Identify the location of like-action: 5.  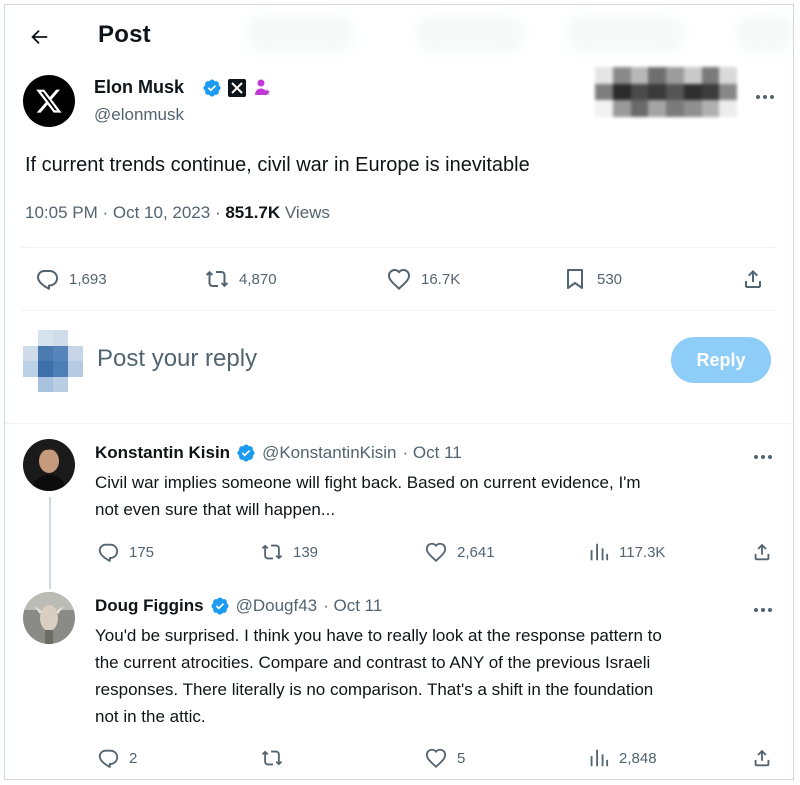
(445, 758).